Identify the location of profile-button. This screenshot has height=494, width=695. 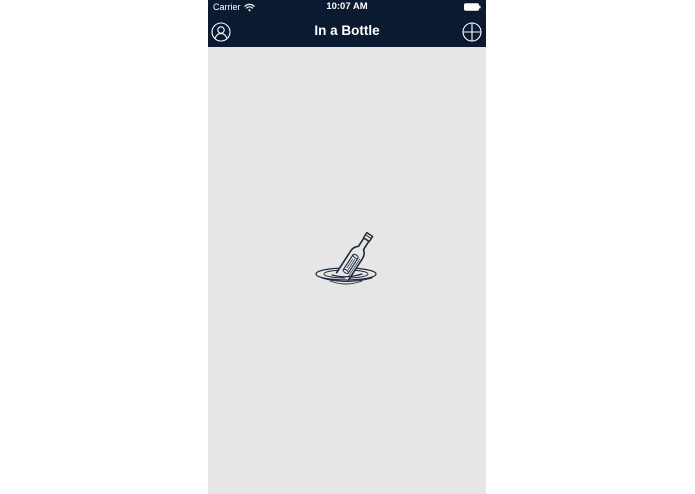
(221, 32).